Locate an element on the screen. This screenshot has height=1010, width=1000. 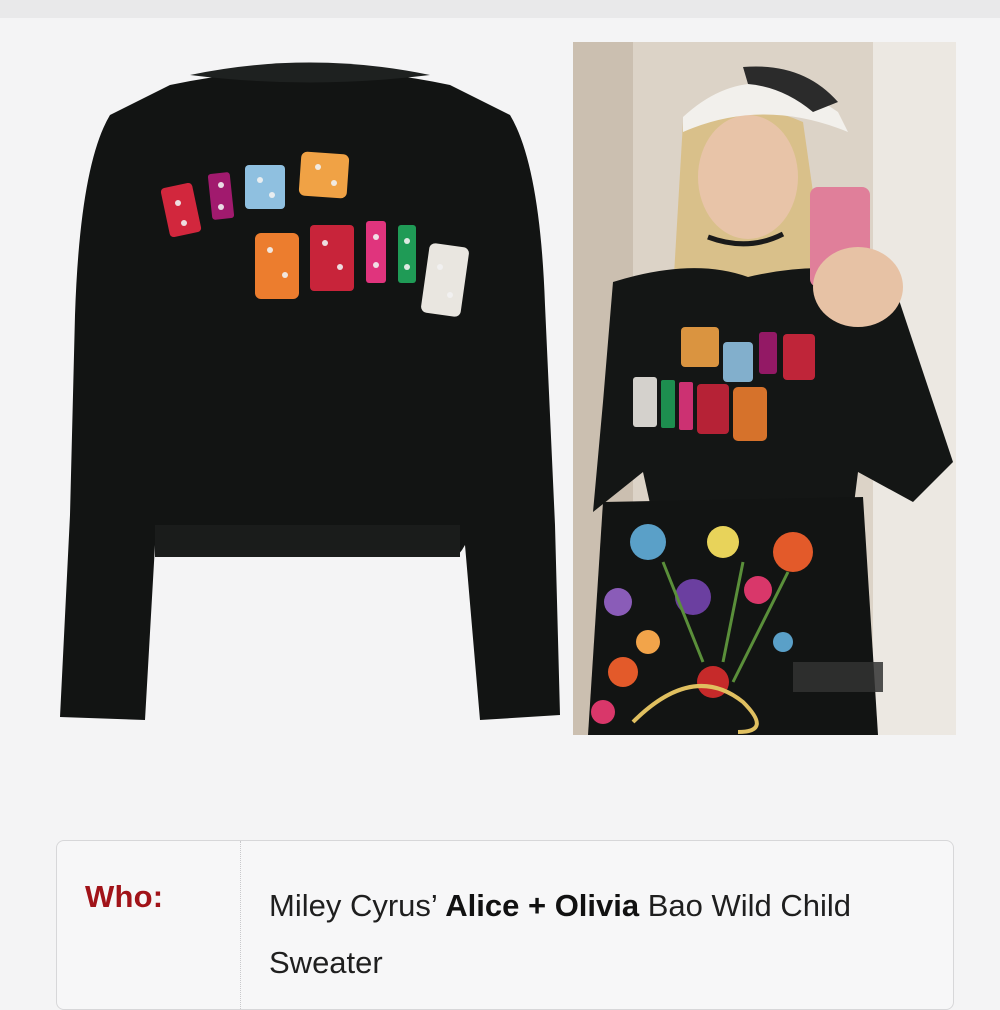
who-label: Who: is located at coordinates (124, 896).